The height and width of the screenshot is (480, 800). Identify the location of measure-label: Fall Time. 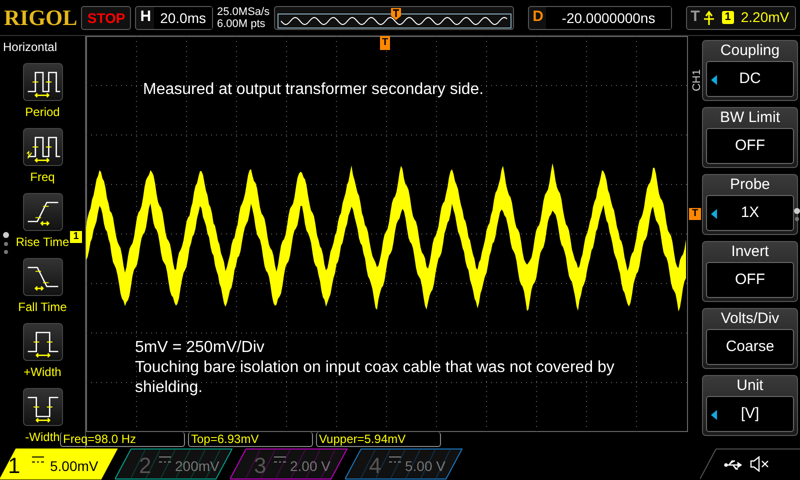
(42, 307).